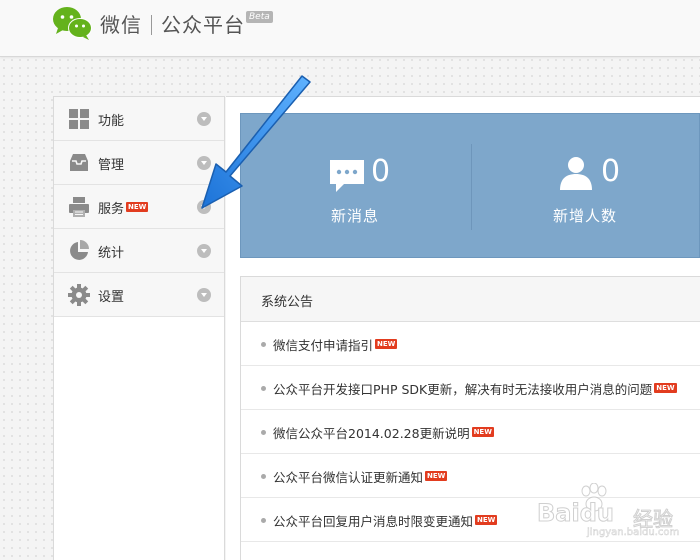  Describe the element at coordinates (203, 25) in the screenshot. I see `brand-platform: 公众平台` at that location.